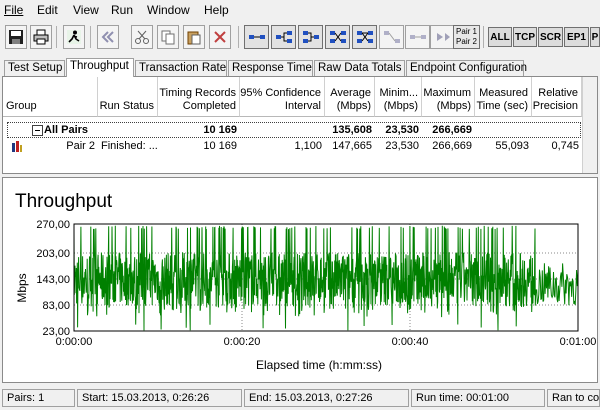 The height and width of the screenshot is (410, 600). What do you see at coordinates (282, 97) in the screenshot?
I see `col-header-confidence: 95% Confidence Interval` at bounding box center [282, 97].